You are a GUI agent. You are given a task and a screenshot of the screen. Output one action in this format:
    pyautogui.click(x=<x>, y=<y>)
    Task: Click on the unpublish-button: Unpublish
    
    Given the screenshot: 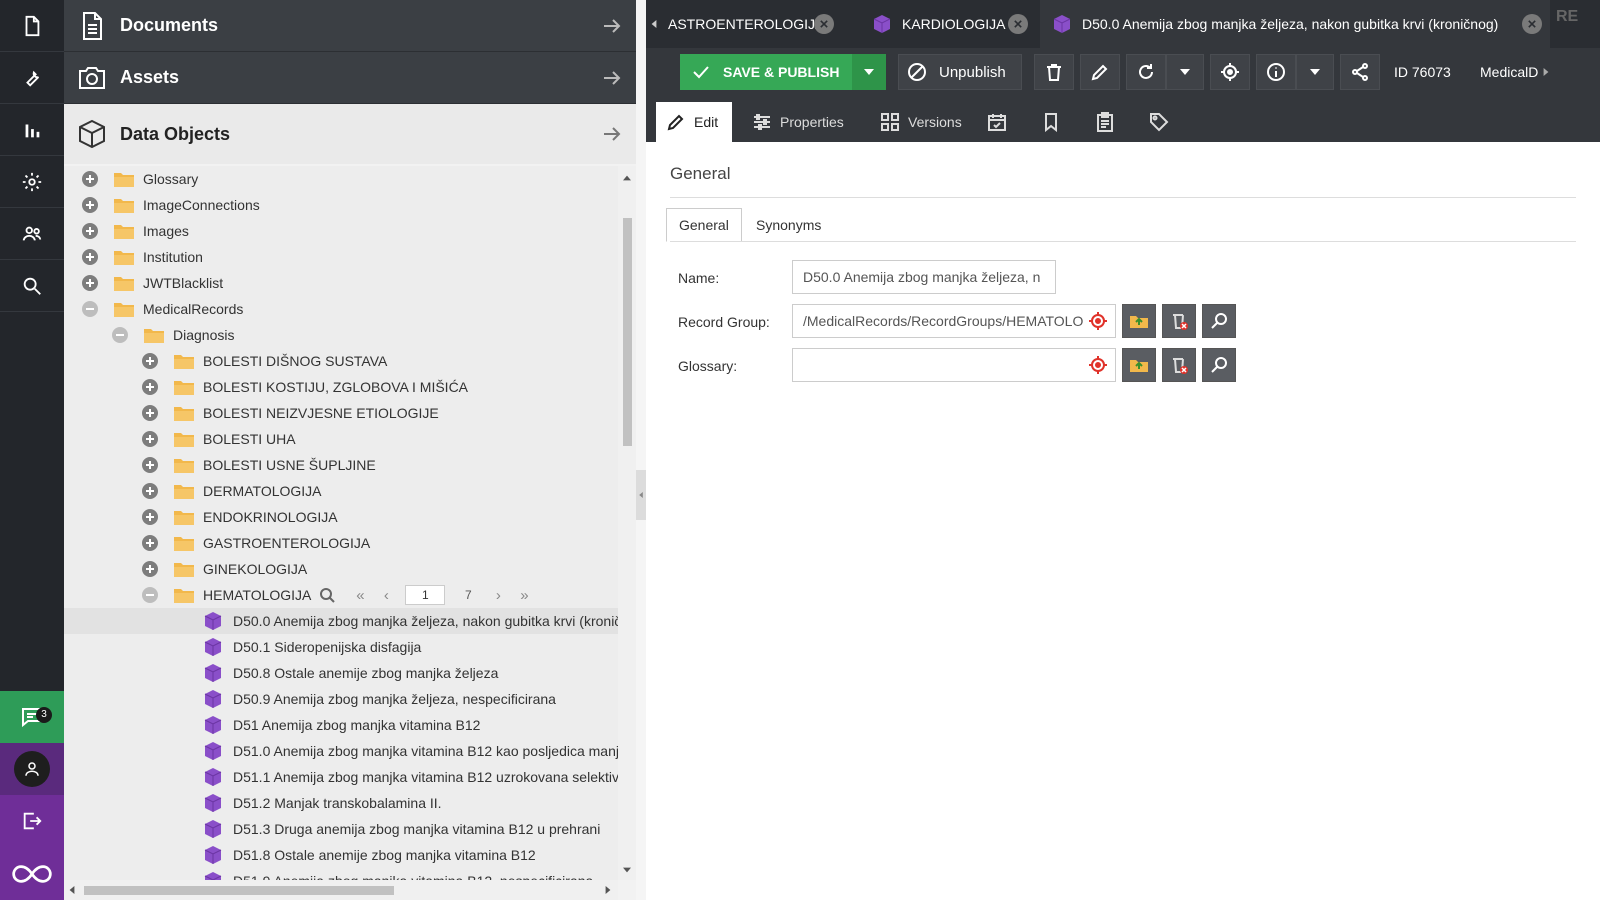 What is the action you would take?
    pyautogui.click(x=960, y=72)
    